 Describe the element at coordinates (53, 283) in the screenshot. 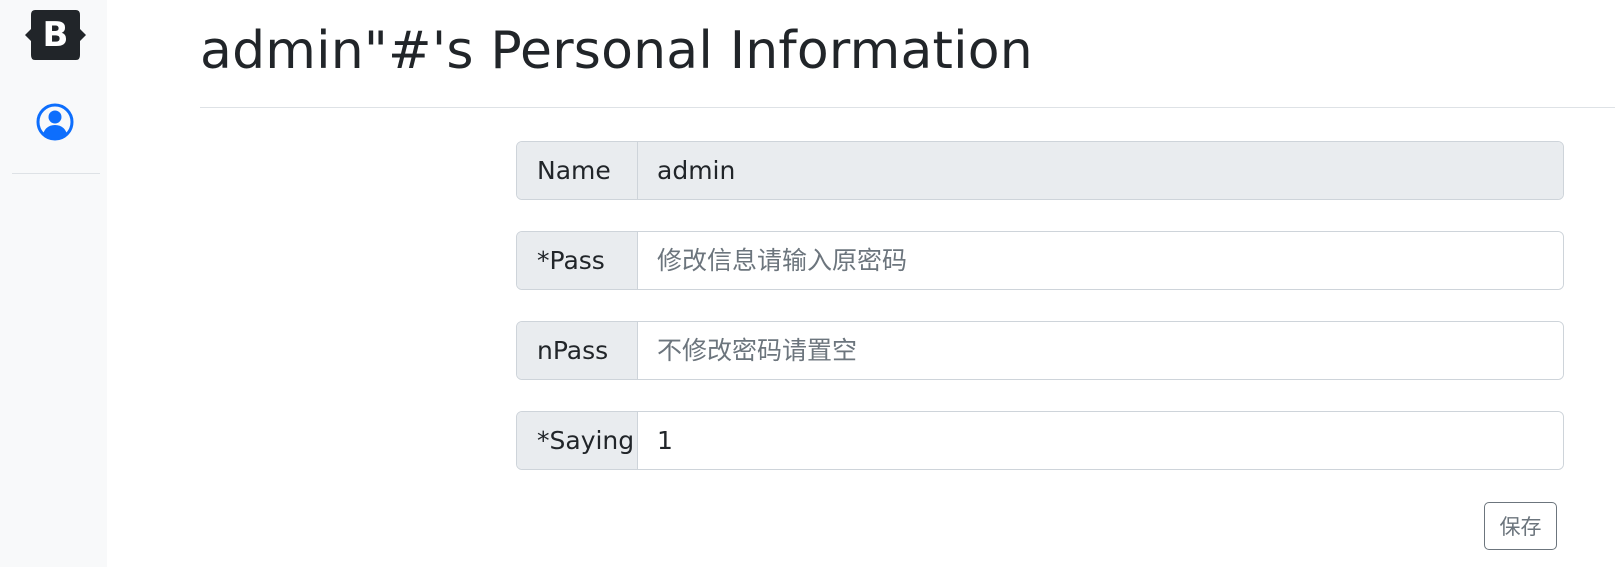

I see `sidebar: B` at that location.